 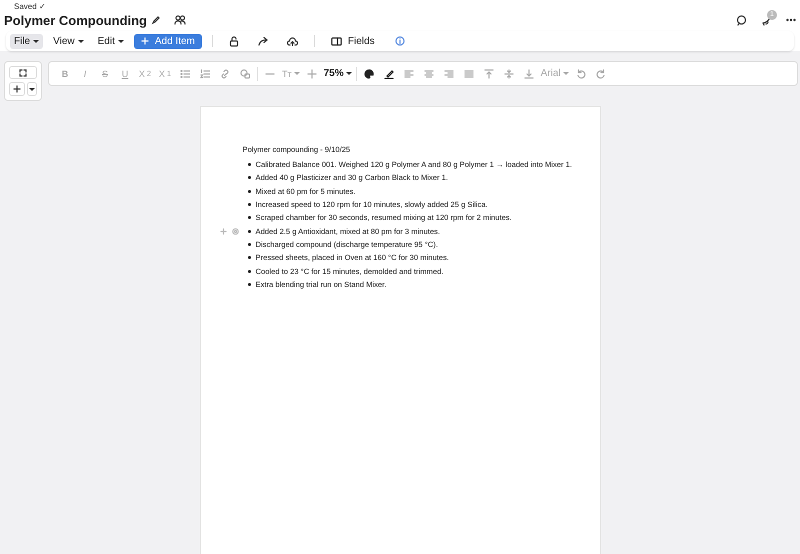 What do you see at coordinates (32, 89) in the screenshot?
I see `add-options-button` at bounding box center [32, 89].